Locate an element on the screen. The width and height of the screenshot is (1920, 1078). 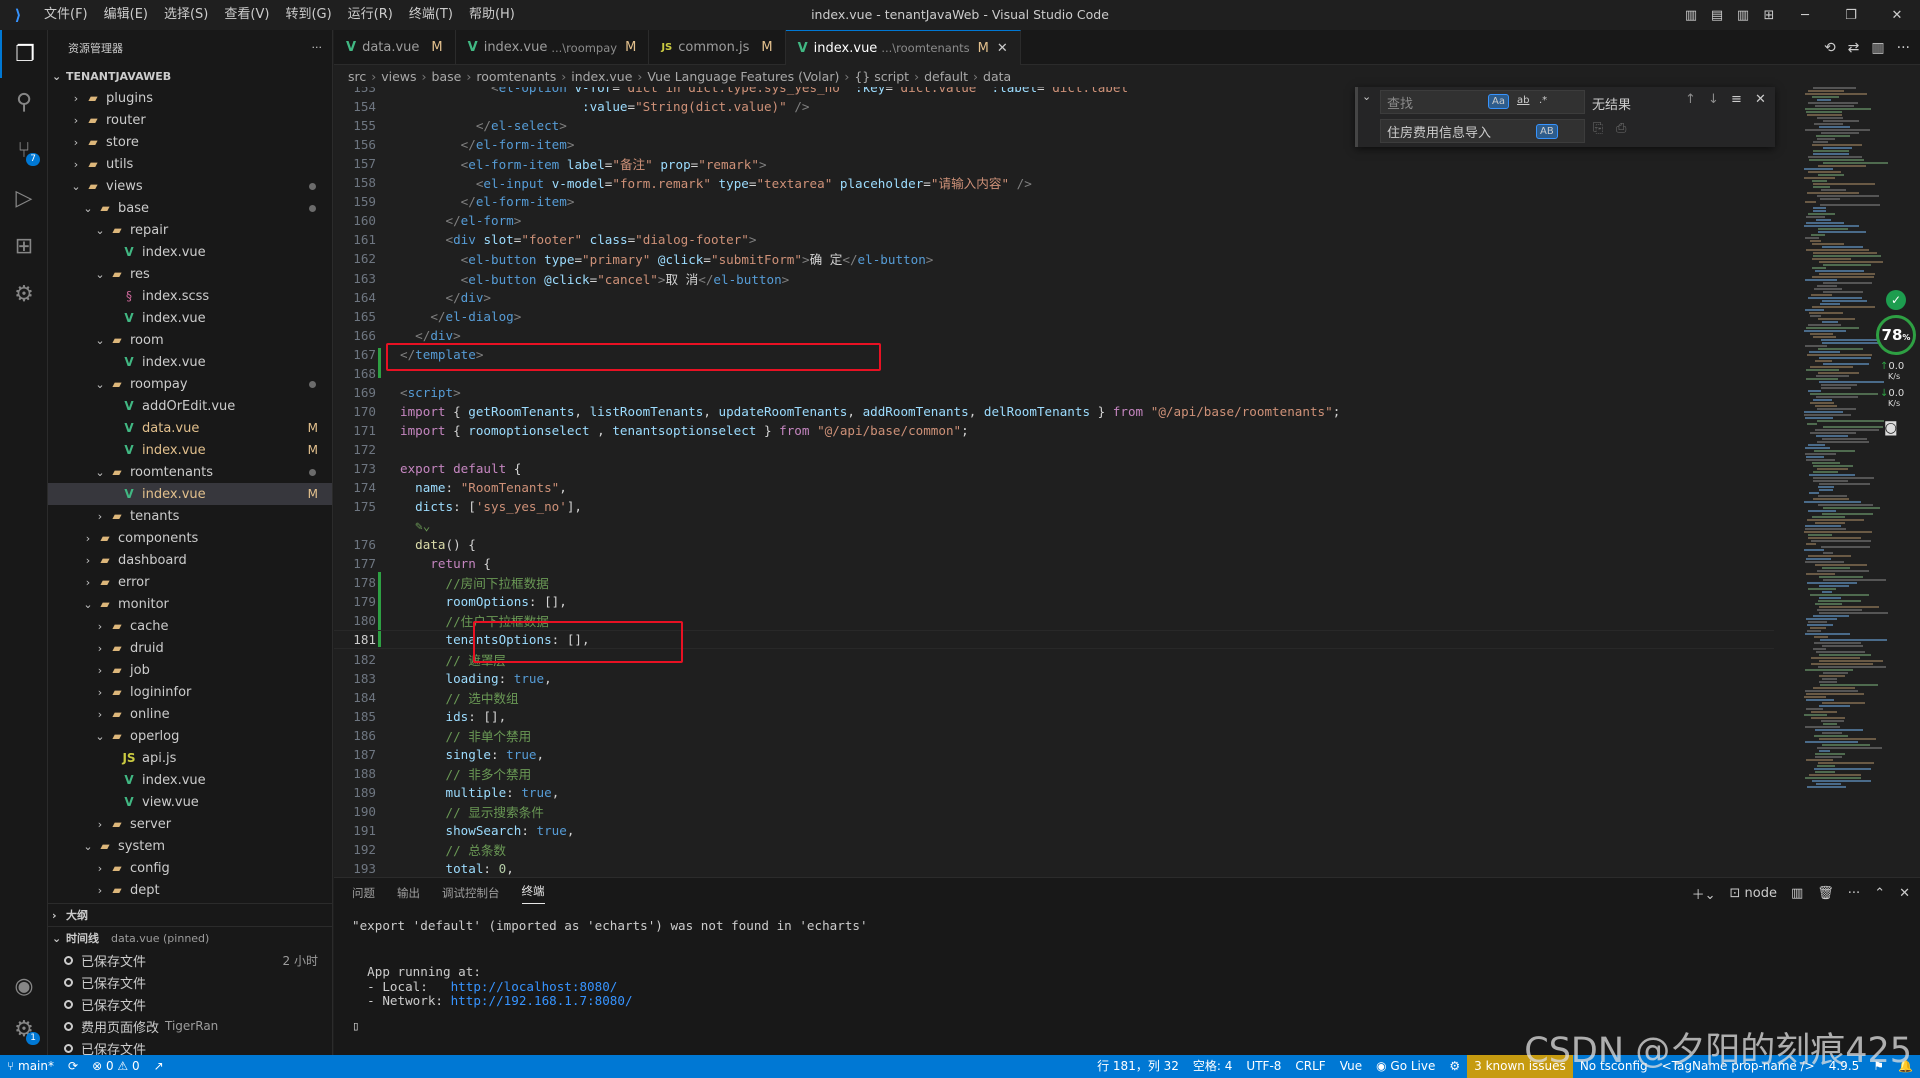
file-item: § index.scss is located at coordinates (190, 296).